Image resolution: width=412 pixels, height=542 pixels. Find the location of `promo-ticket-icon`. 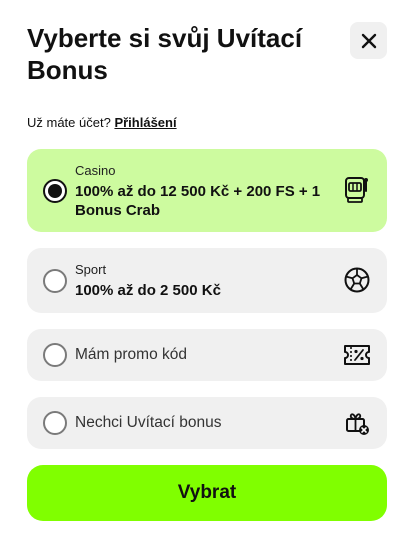

promo-ticket-icon is located at coordinates (357, 355).